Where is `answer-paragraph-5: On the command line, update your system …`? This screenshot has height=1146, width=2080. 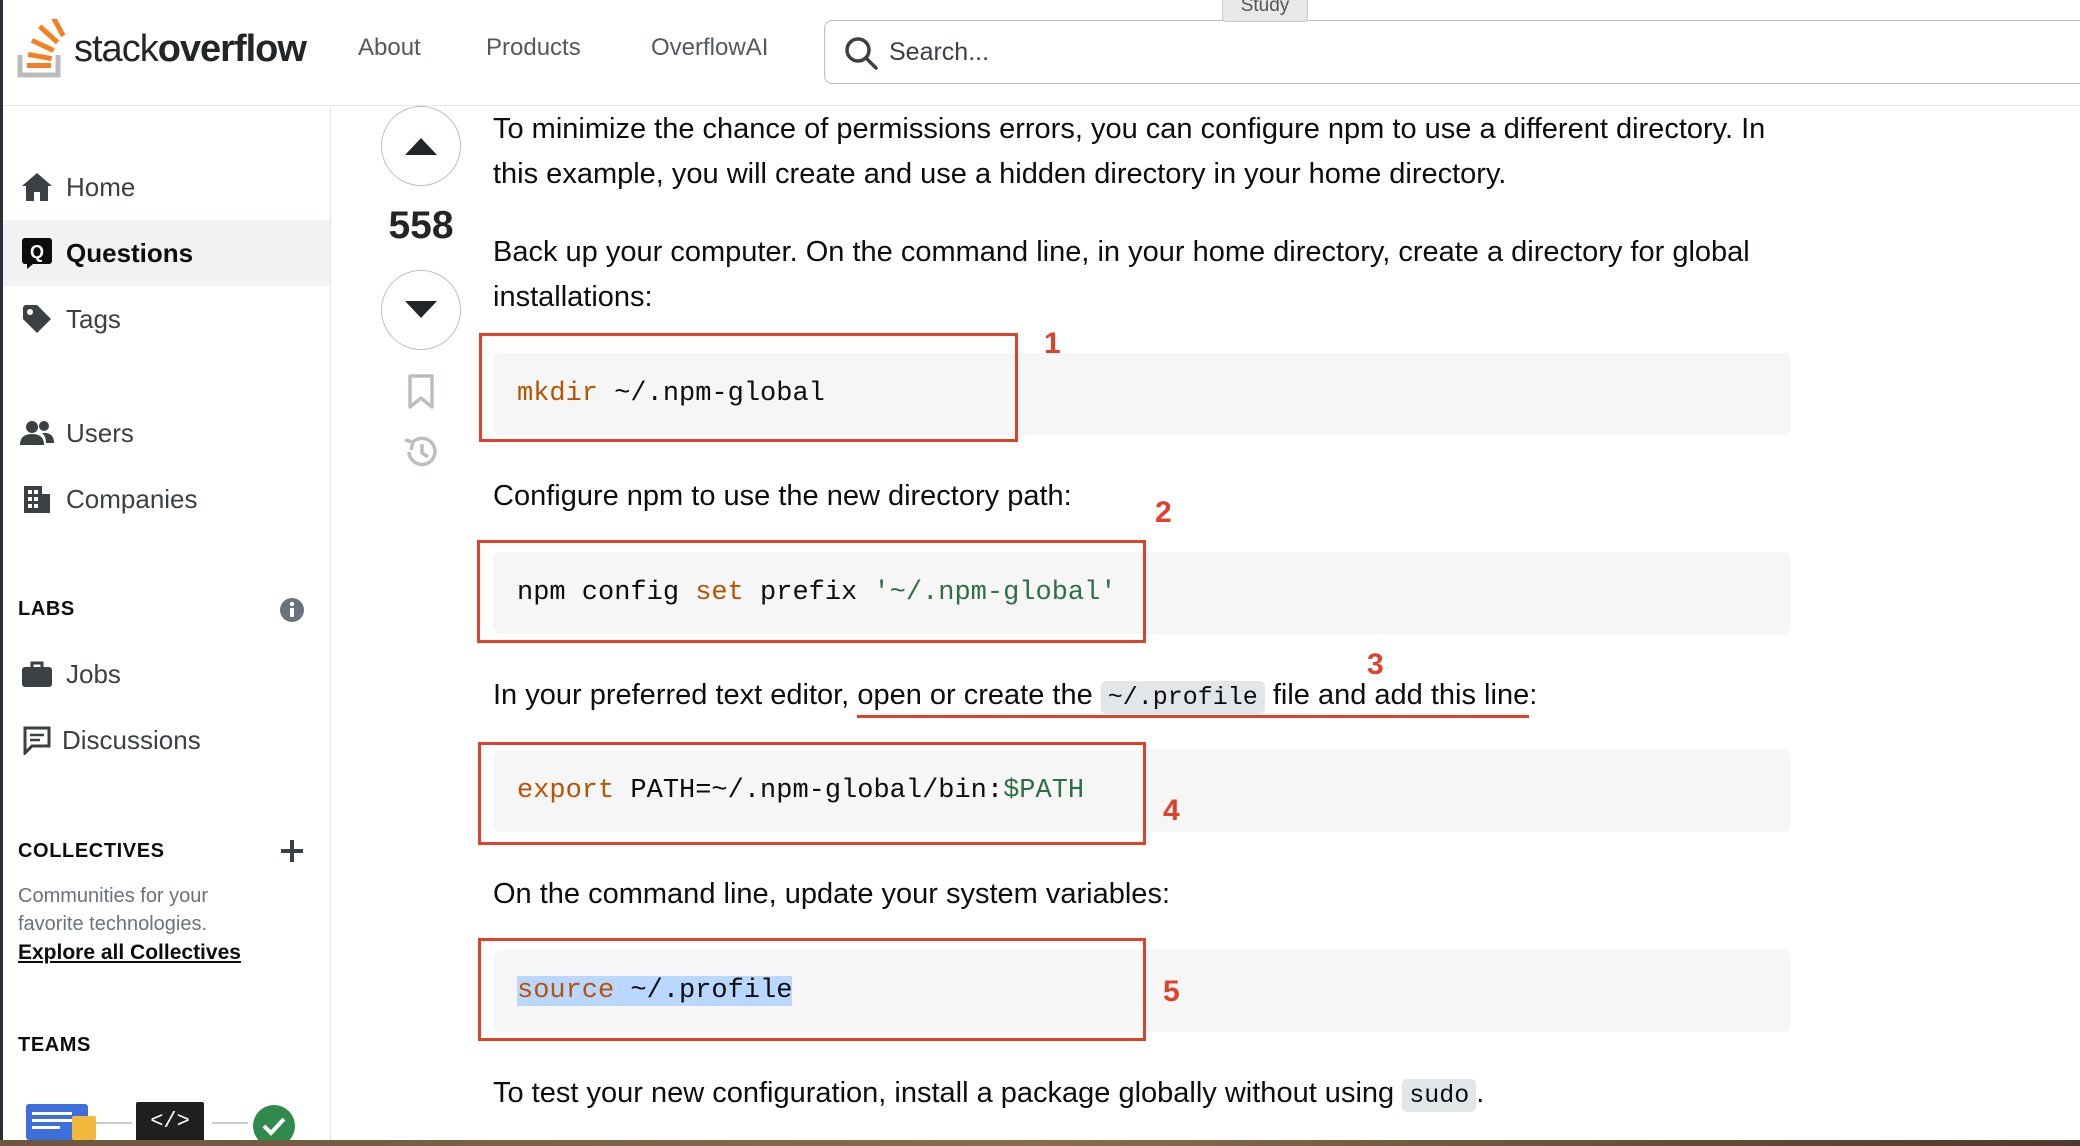
answer-paragraph-5: On the command line, update your system … is located at coordinates (831, 894).